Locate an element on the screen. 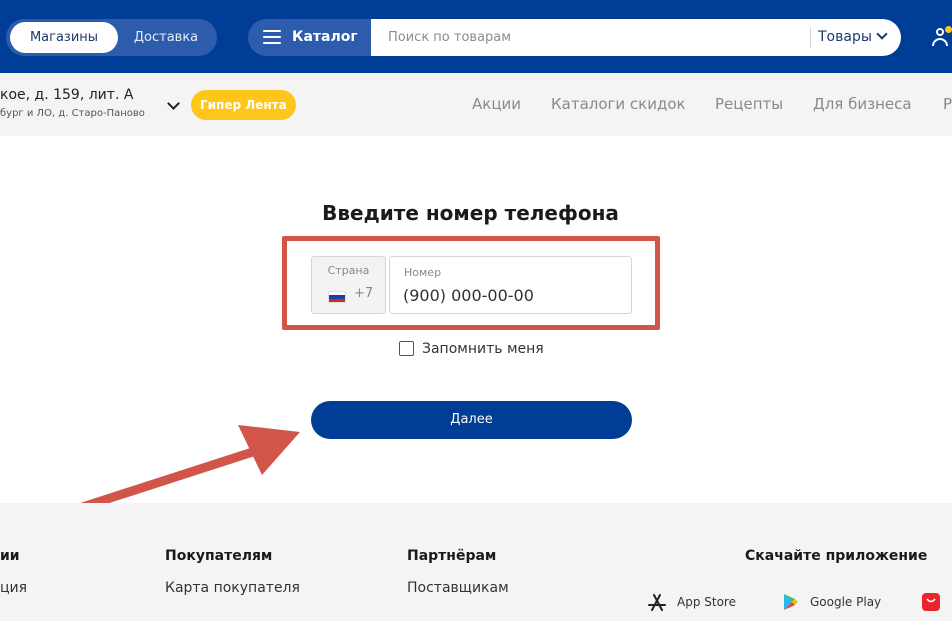 The image size is (952, 621). catalog-button: Каталог is located at coordinates (313, 37).